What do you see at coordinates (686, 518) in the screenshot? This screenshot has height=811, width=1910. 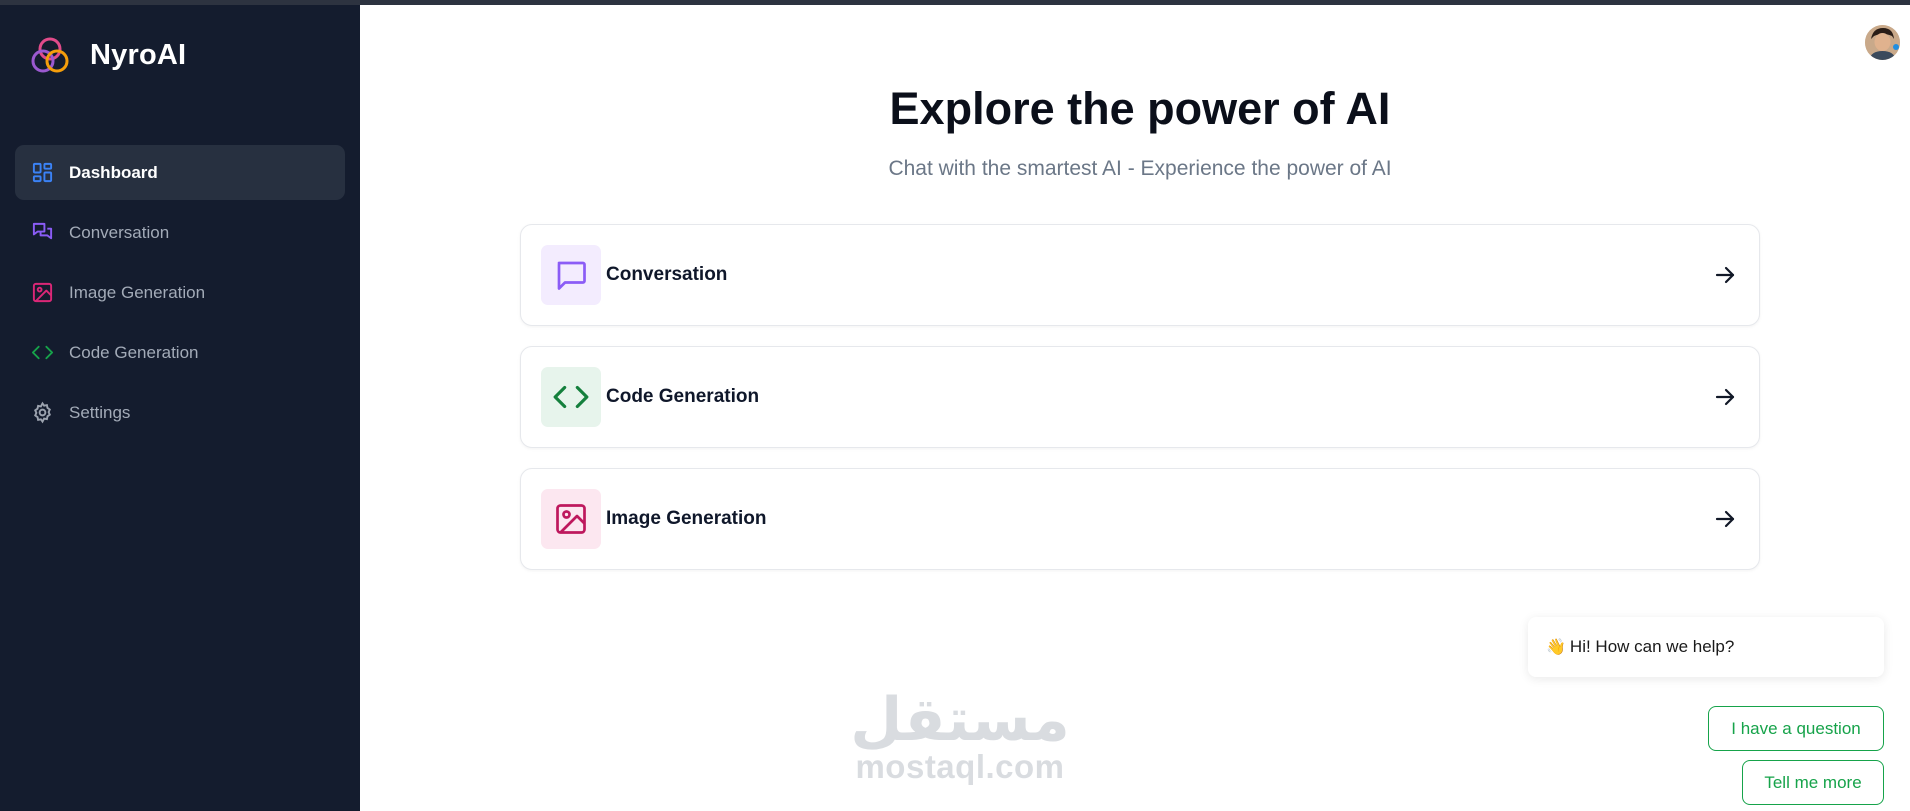 I see `tool-card-label: Image Generation` at bounding box center [686, 518].